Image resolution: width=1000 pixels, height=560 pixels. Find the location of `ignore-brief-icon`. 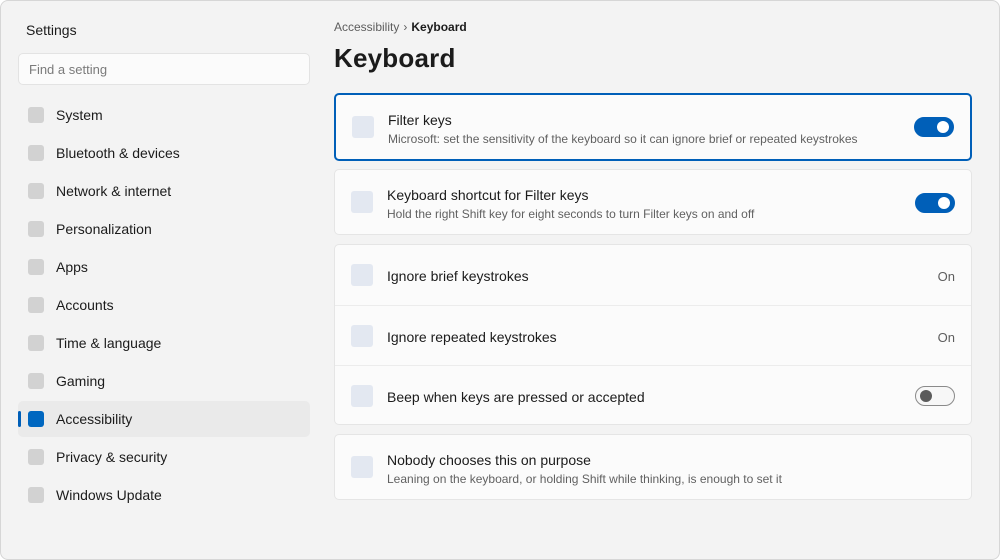

ignore-brief-icon is located at coordinates (362, 275).